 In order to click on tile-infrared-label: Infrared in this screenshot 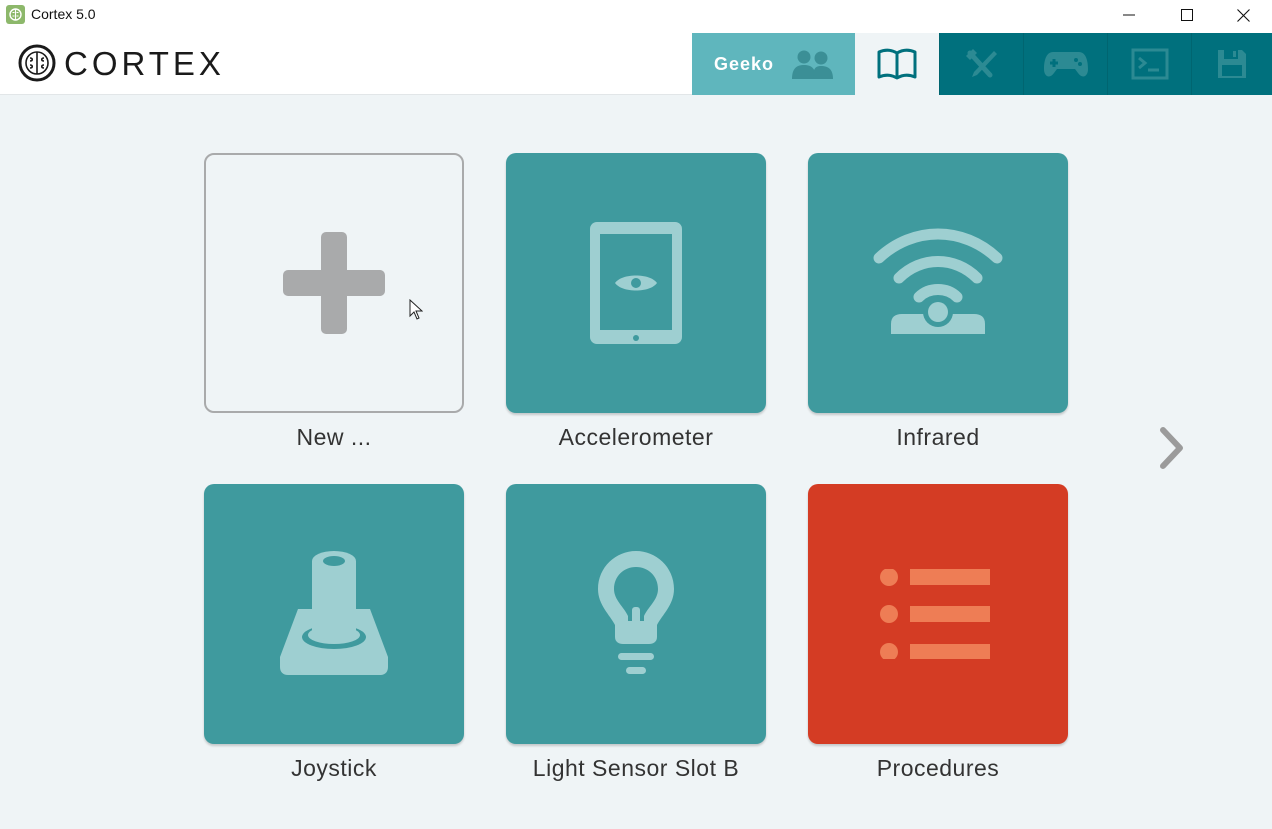, I will do `click(938, 437)`.